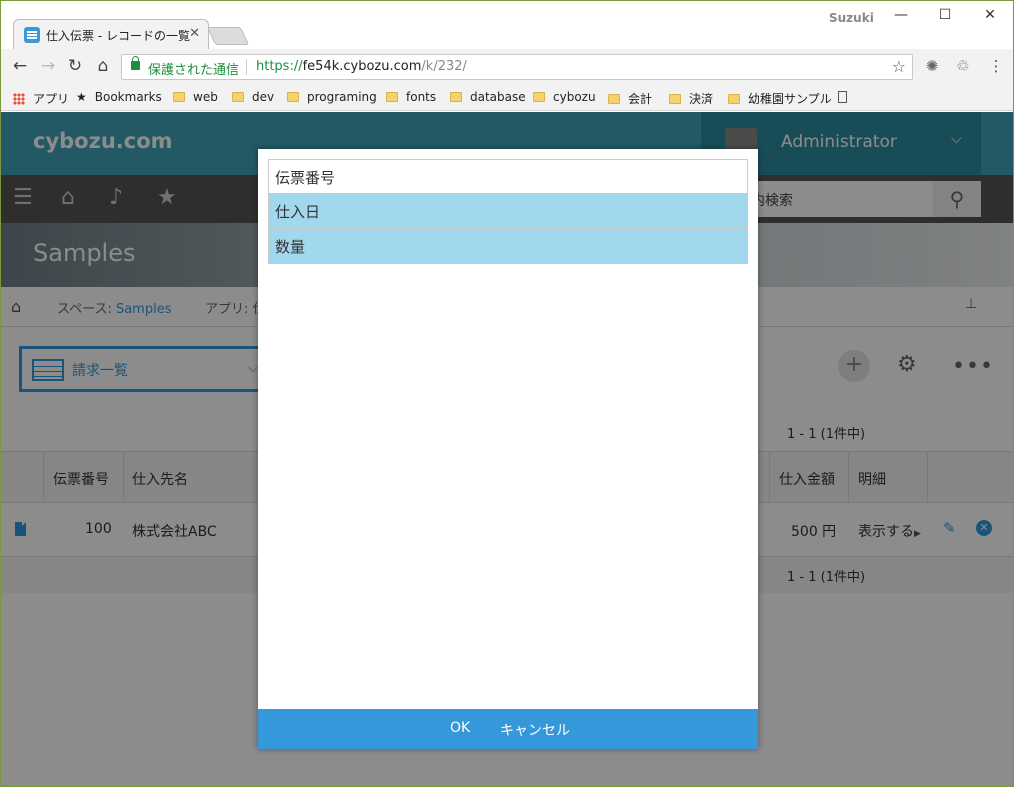 The width and height of the screenshot is (1014, 787). I want to click on home-icon: ⌂, so click(103, 66).